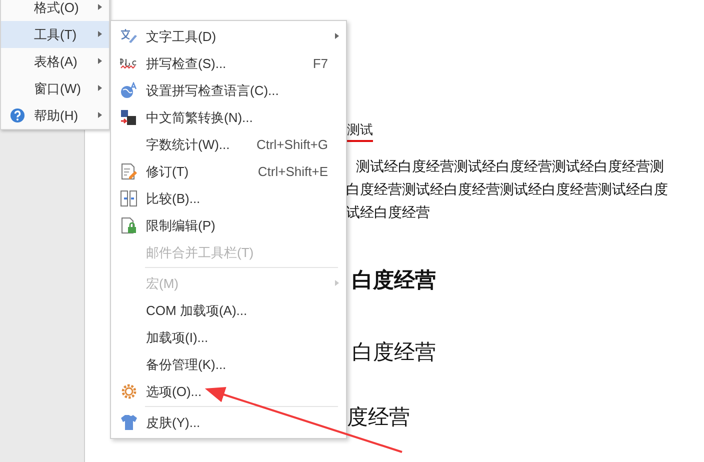  What do you see at coordinates (129, 198) in the screenshot?
I see `compare-icon` at bounding box center [129, 198].